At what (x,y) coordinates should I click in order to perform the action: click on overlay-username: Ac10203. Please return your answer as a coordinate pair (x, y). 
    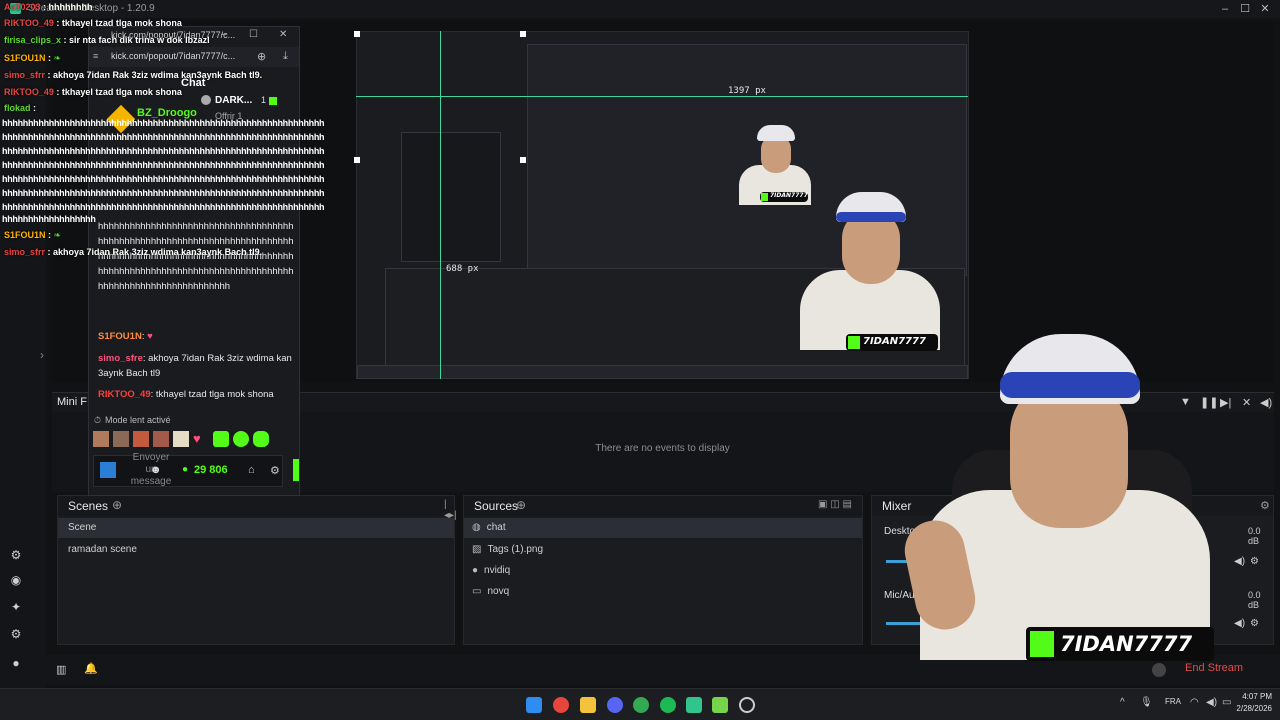
    Looking at the image, I should click on (22, 7).